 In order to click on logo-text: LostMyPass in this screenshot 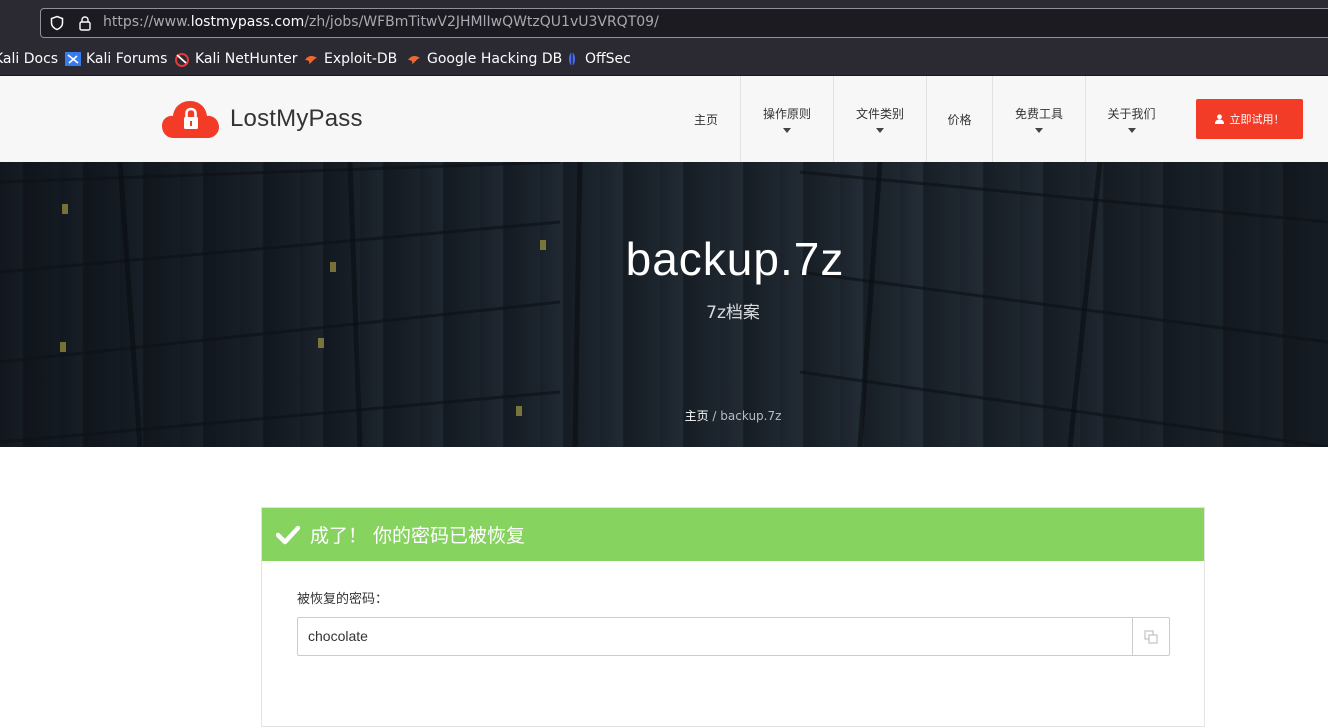, I will do `click(296, 118)`.